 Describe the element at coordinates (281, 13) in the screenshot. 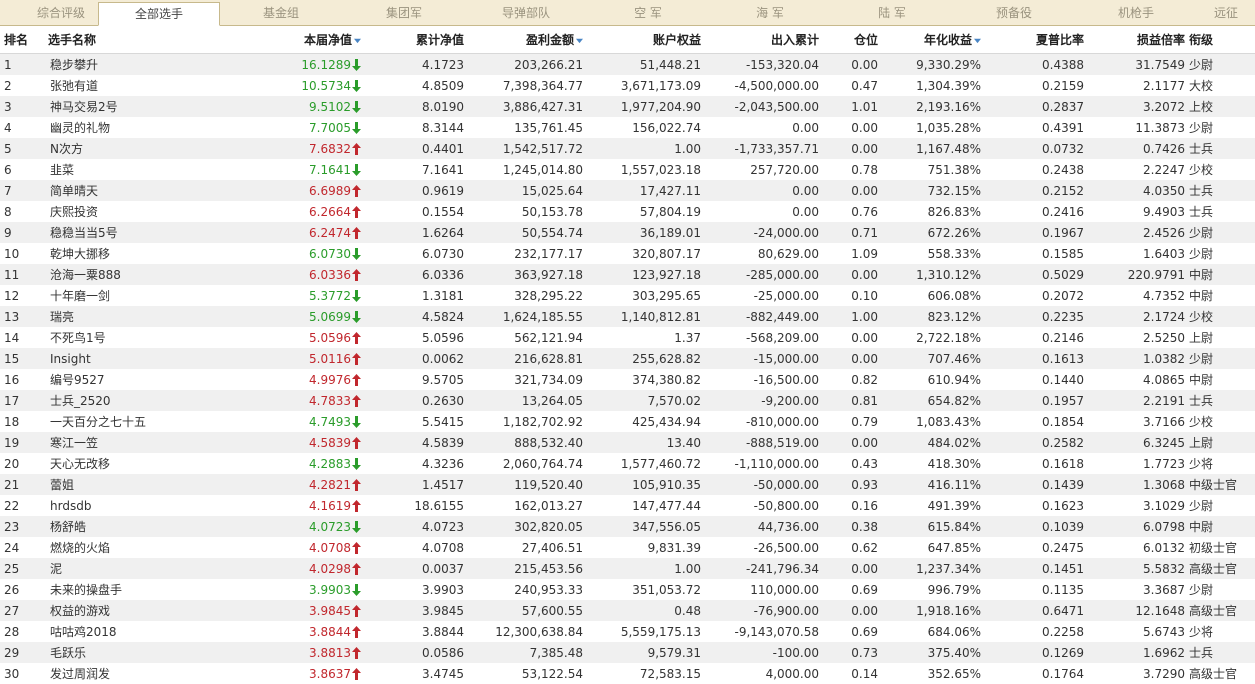

I see `tab-fund-group: 基金组` at that location.